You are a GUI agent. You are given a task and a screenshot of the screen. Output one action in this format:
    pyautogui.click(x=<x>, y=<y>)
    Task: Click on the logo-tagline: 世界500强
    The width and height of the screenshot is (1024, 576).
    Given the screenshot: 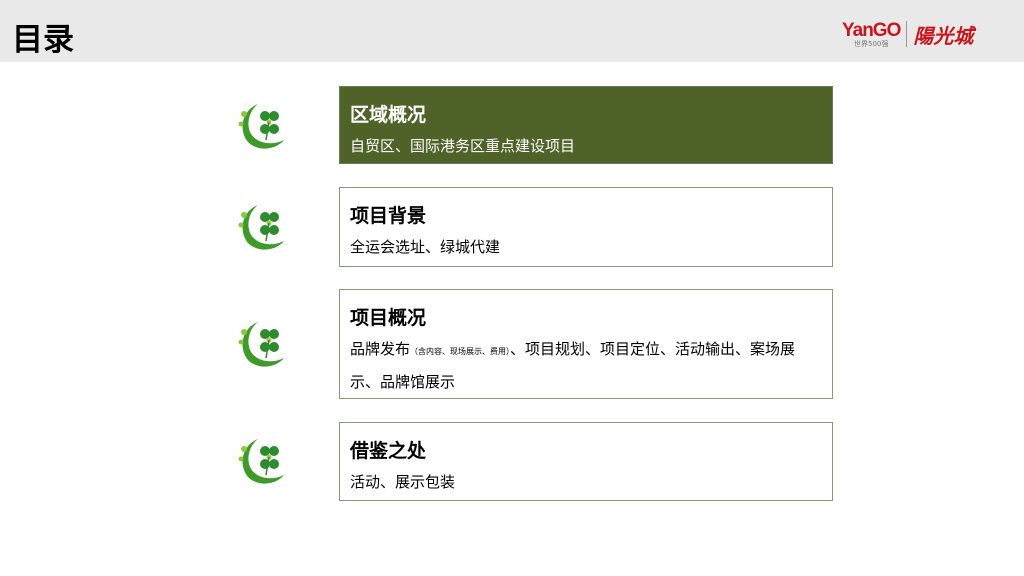 What is the action you would take?
    pyautogui.click(x=871, y=43)
    